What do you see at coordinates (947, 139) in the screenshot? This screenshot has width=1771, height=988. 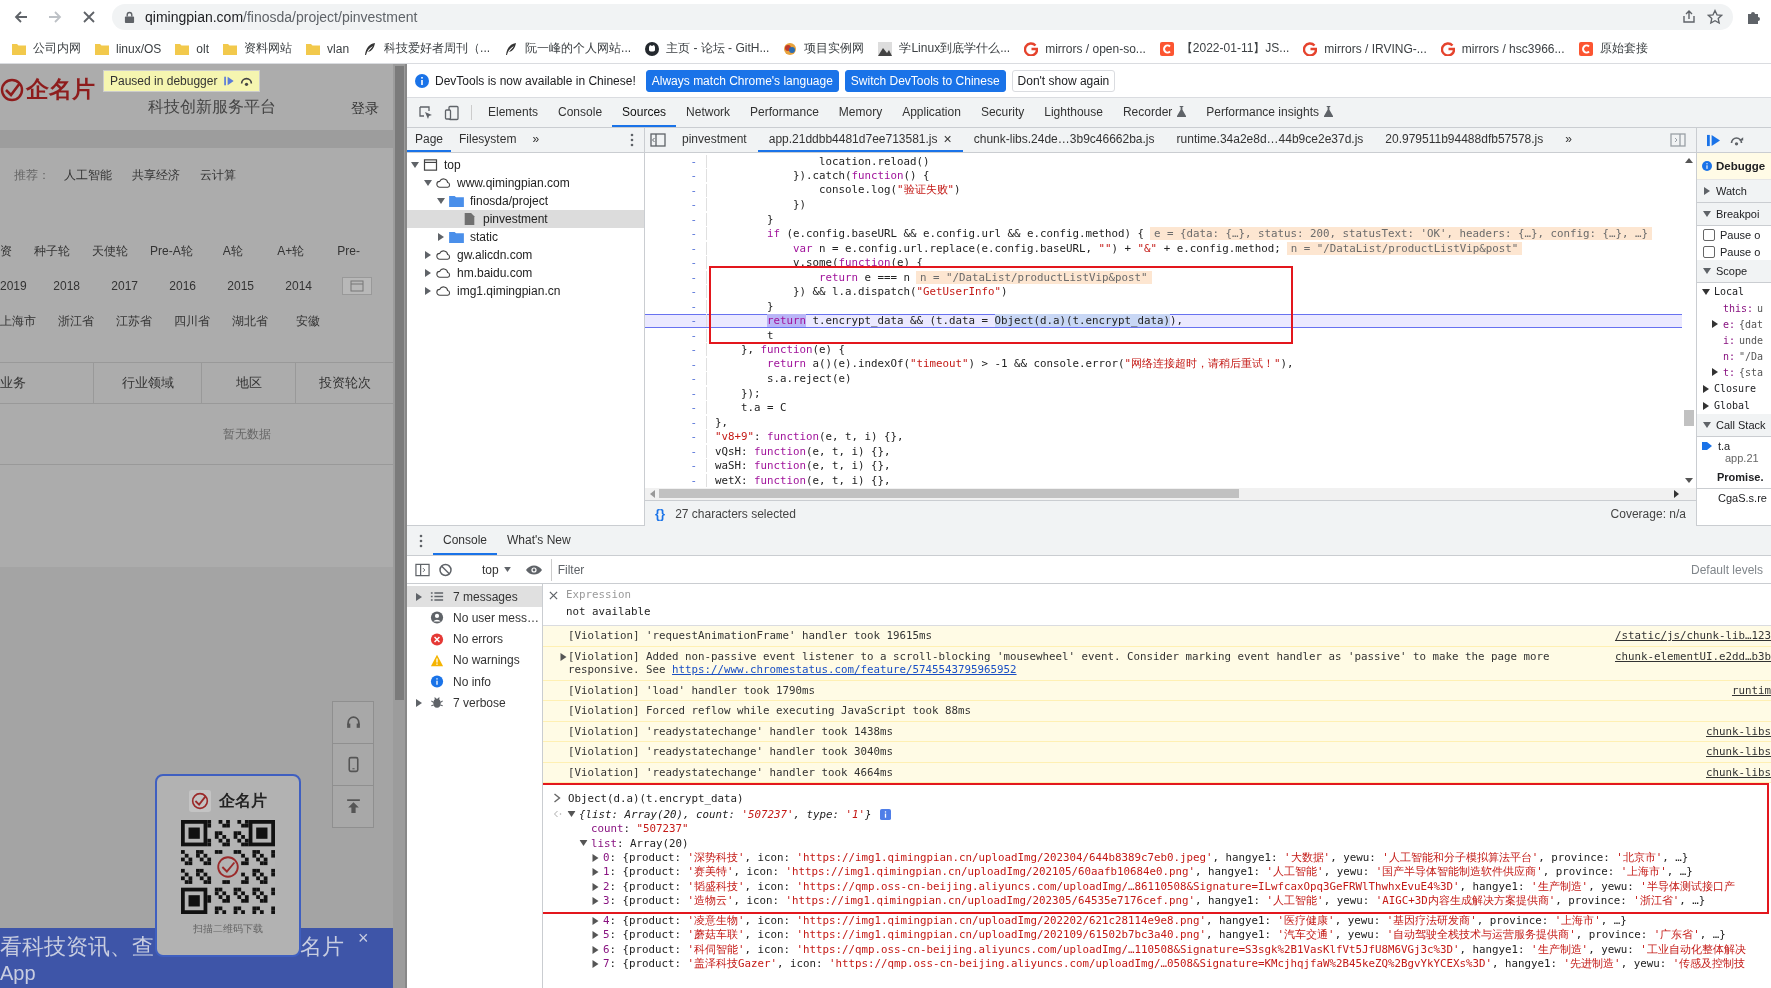 I see `close-tab-button: ×` at bounding box center [947, 139].